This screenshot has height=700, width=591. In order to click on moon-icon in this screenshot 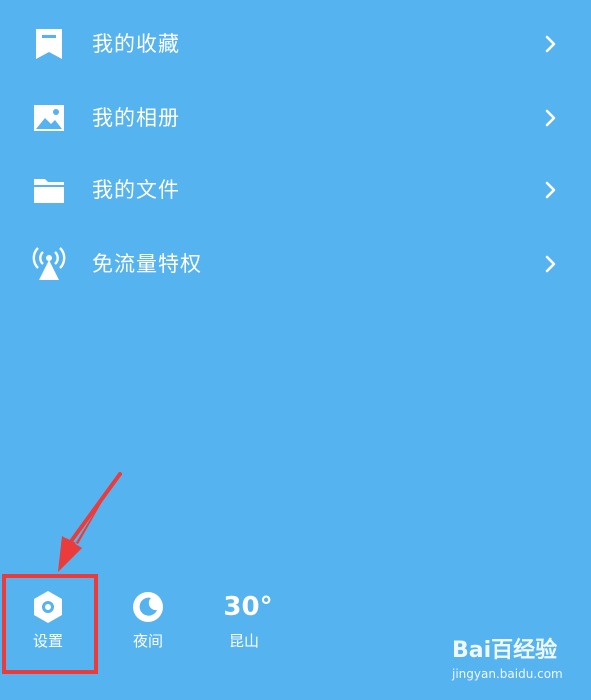, I will do `click(148, 607)`.